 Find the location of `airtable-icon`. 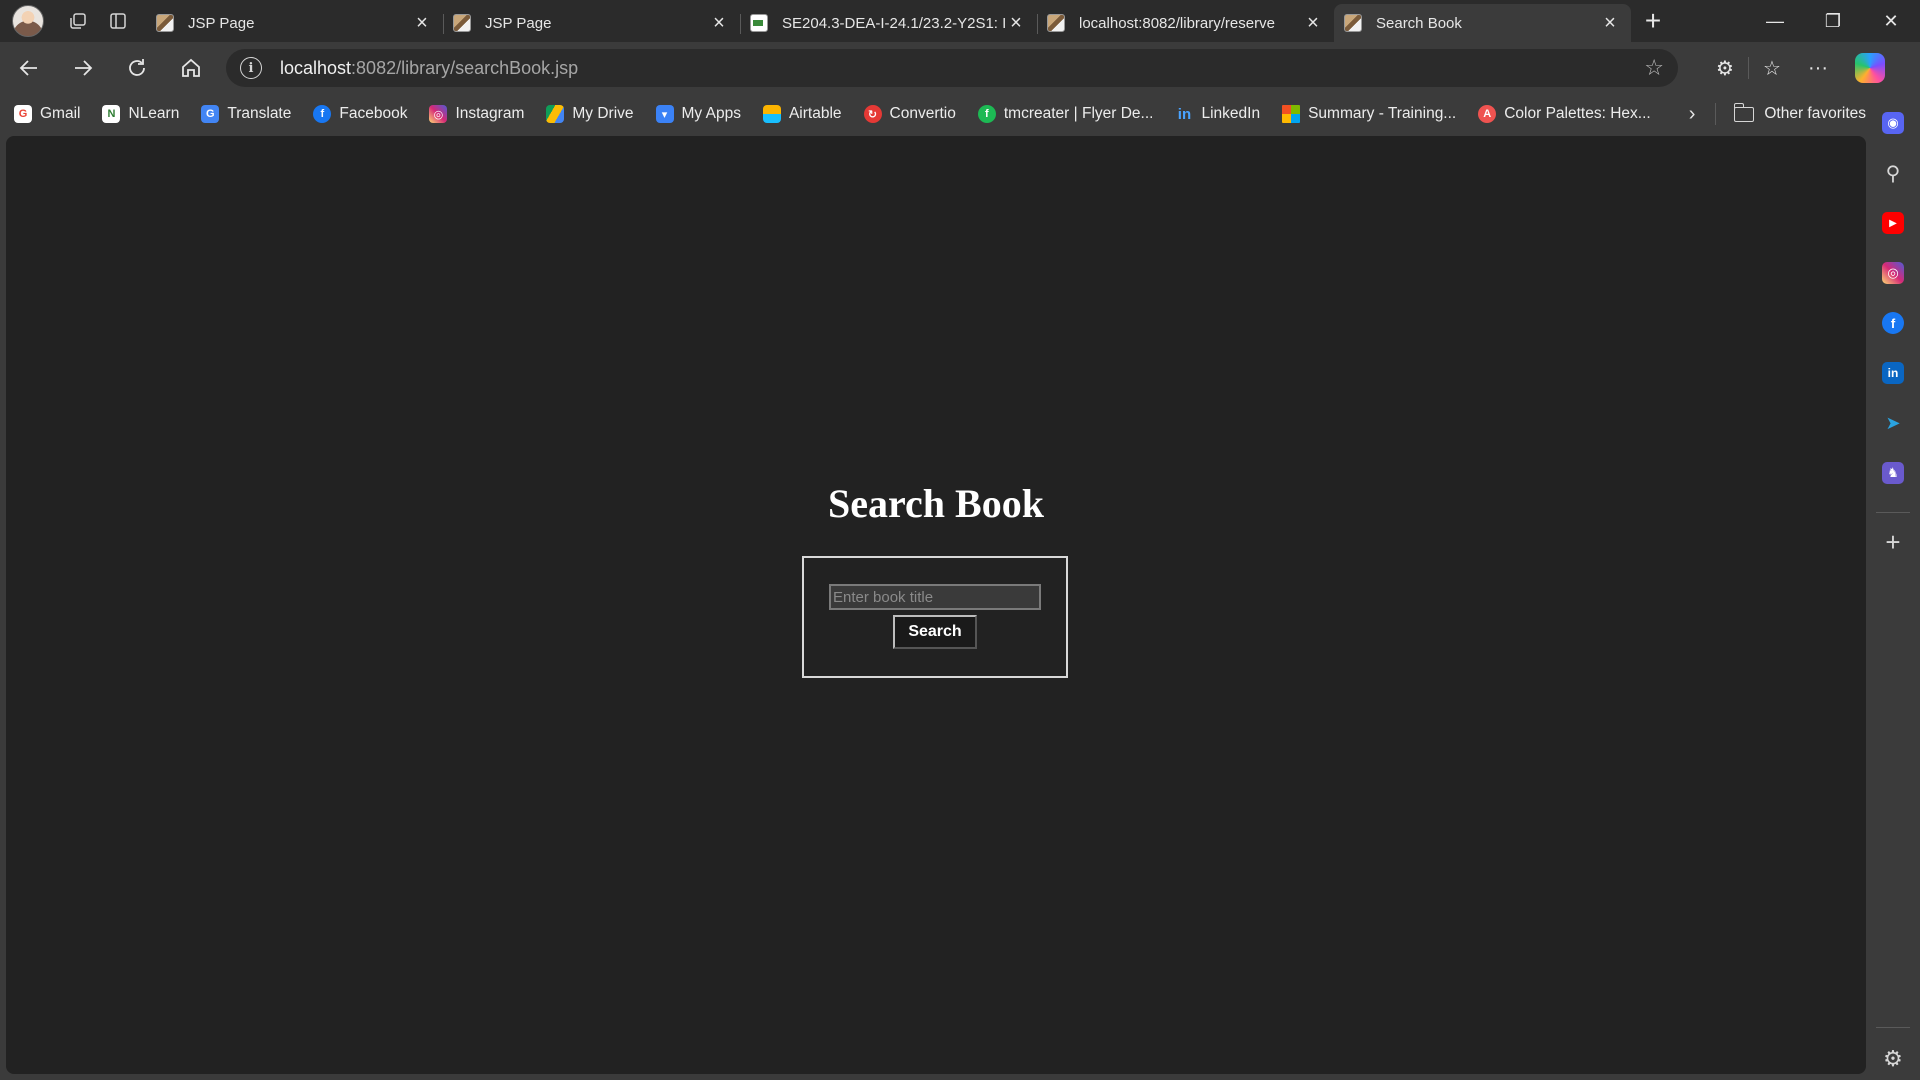

airtable-icon is located at coordinates (771, 114).